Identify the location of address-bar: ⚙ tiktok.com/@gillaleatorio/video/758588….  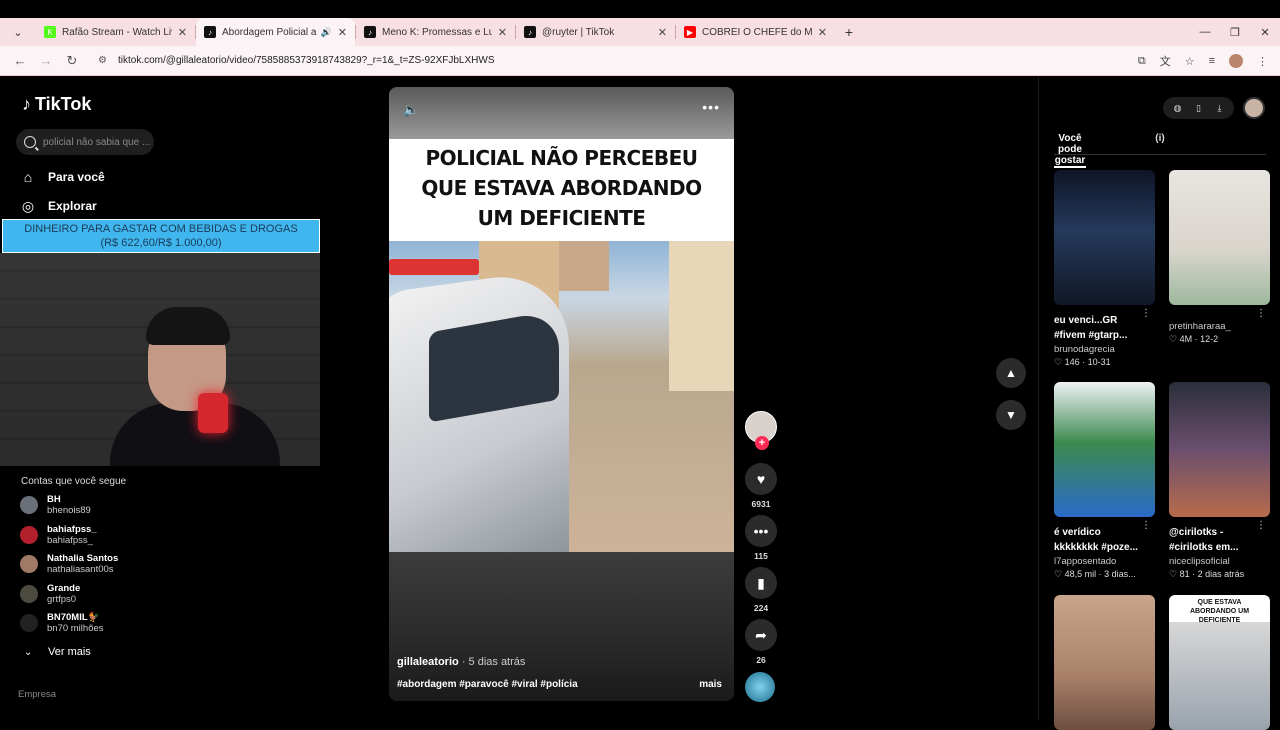
(622, 60).